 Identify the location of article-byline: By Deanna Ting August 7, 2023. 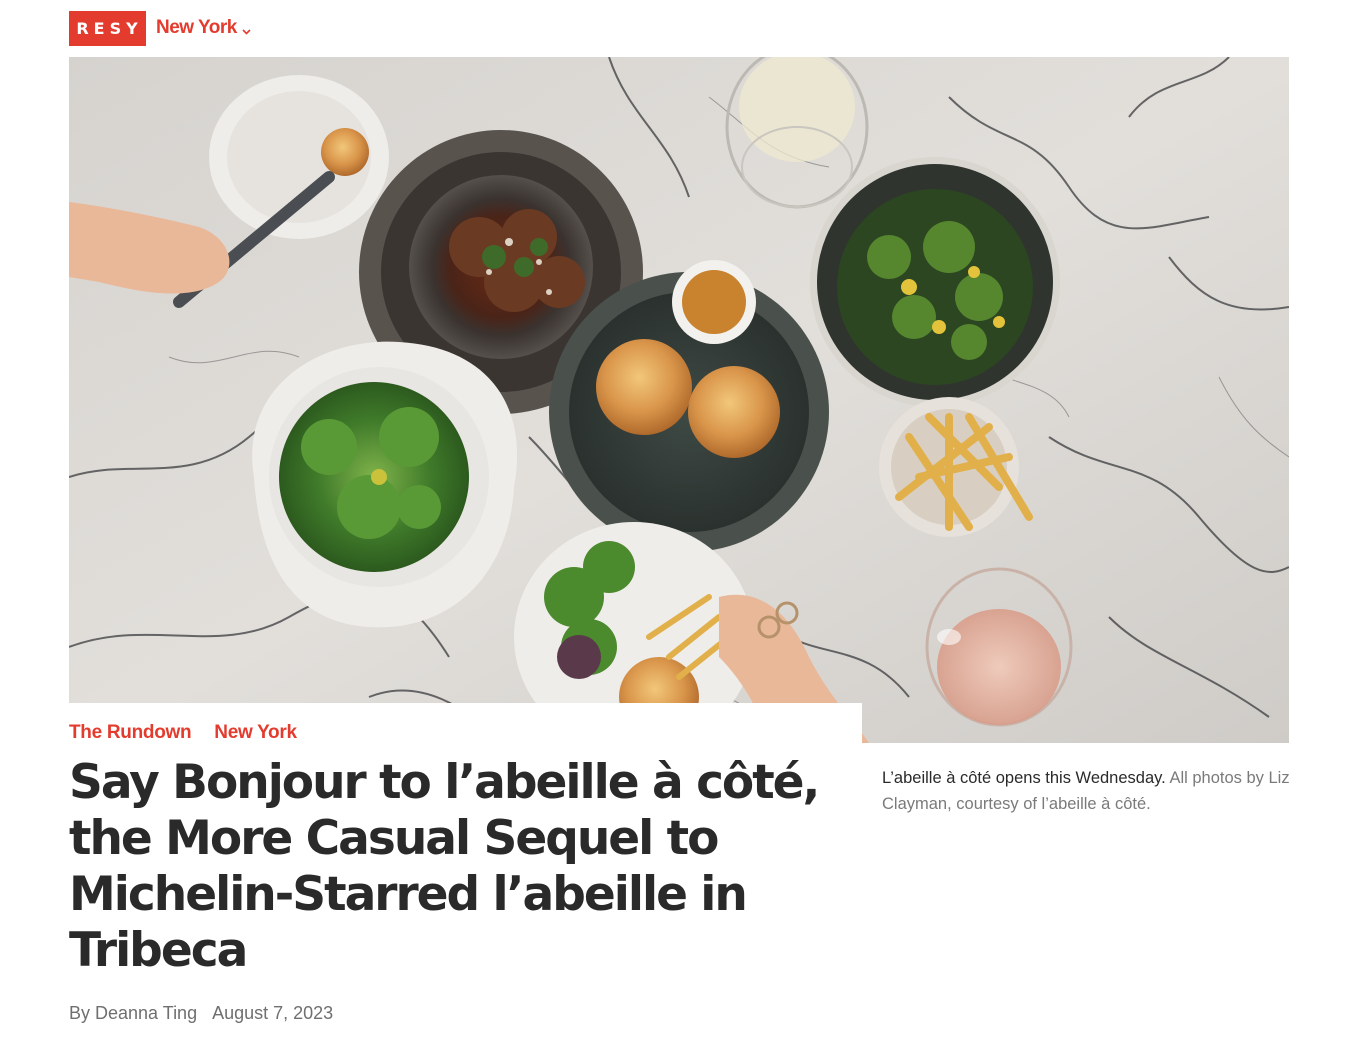
(201, 1013).